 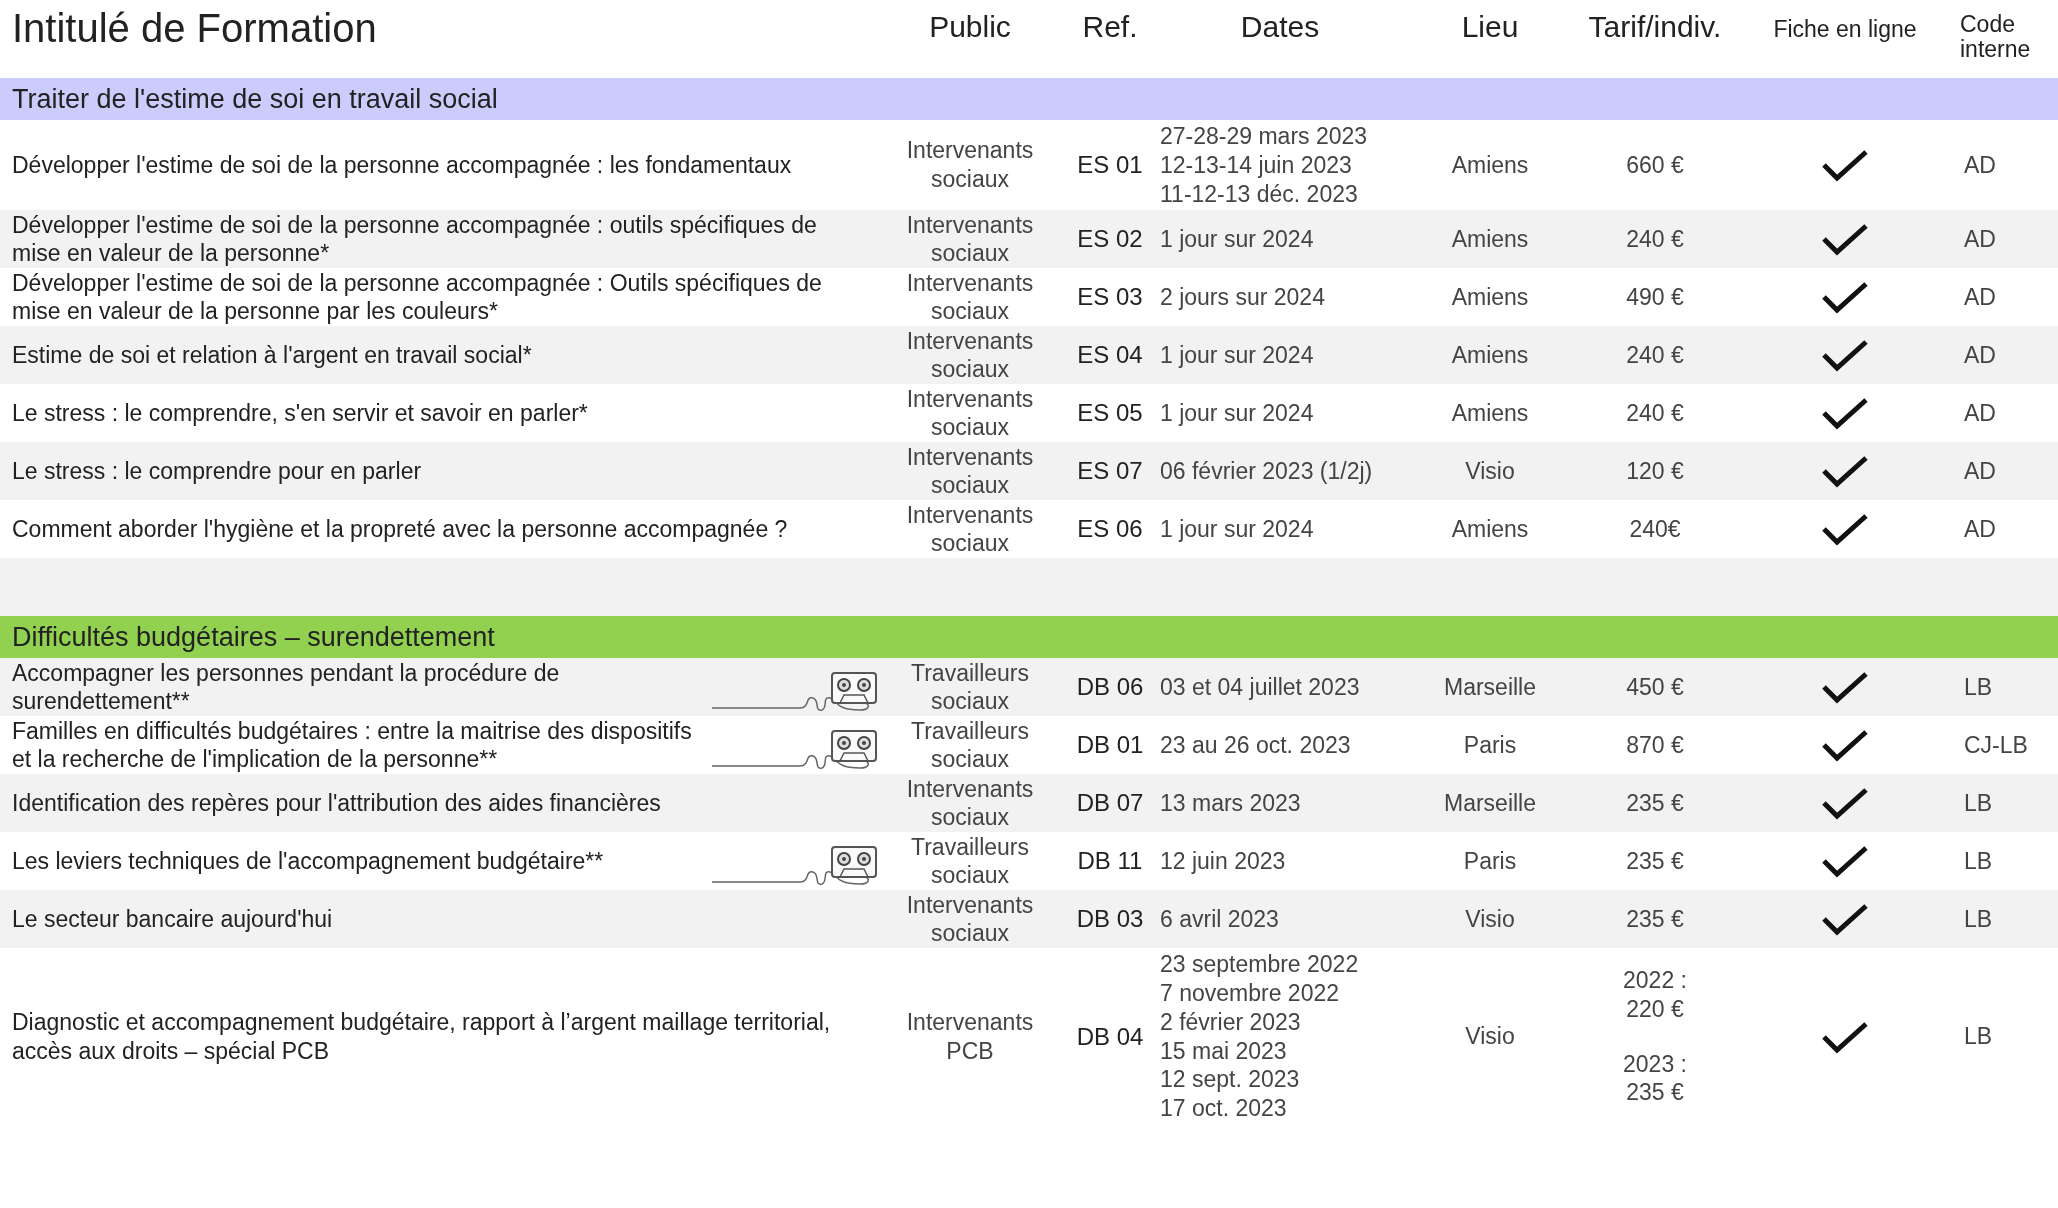 What do you see at coordinates (172, 919) in the screenshot?
I see `course-title: Le secteur bancaire aujourd'hui` at bounding box center [172, 919].